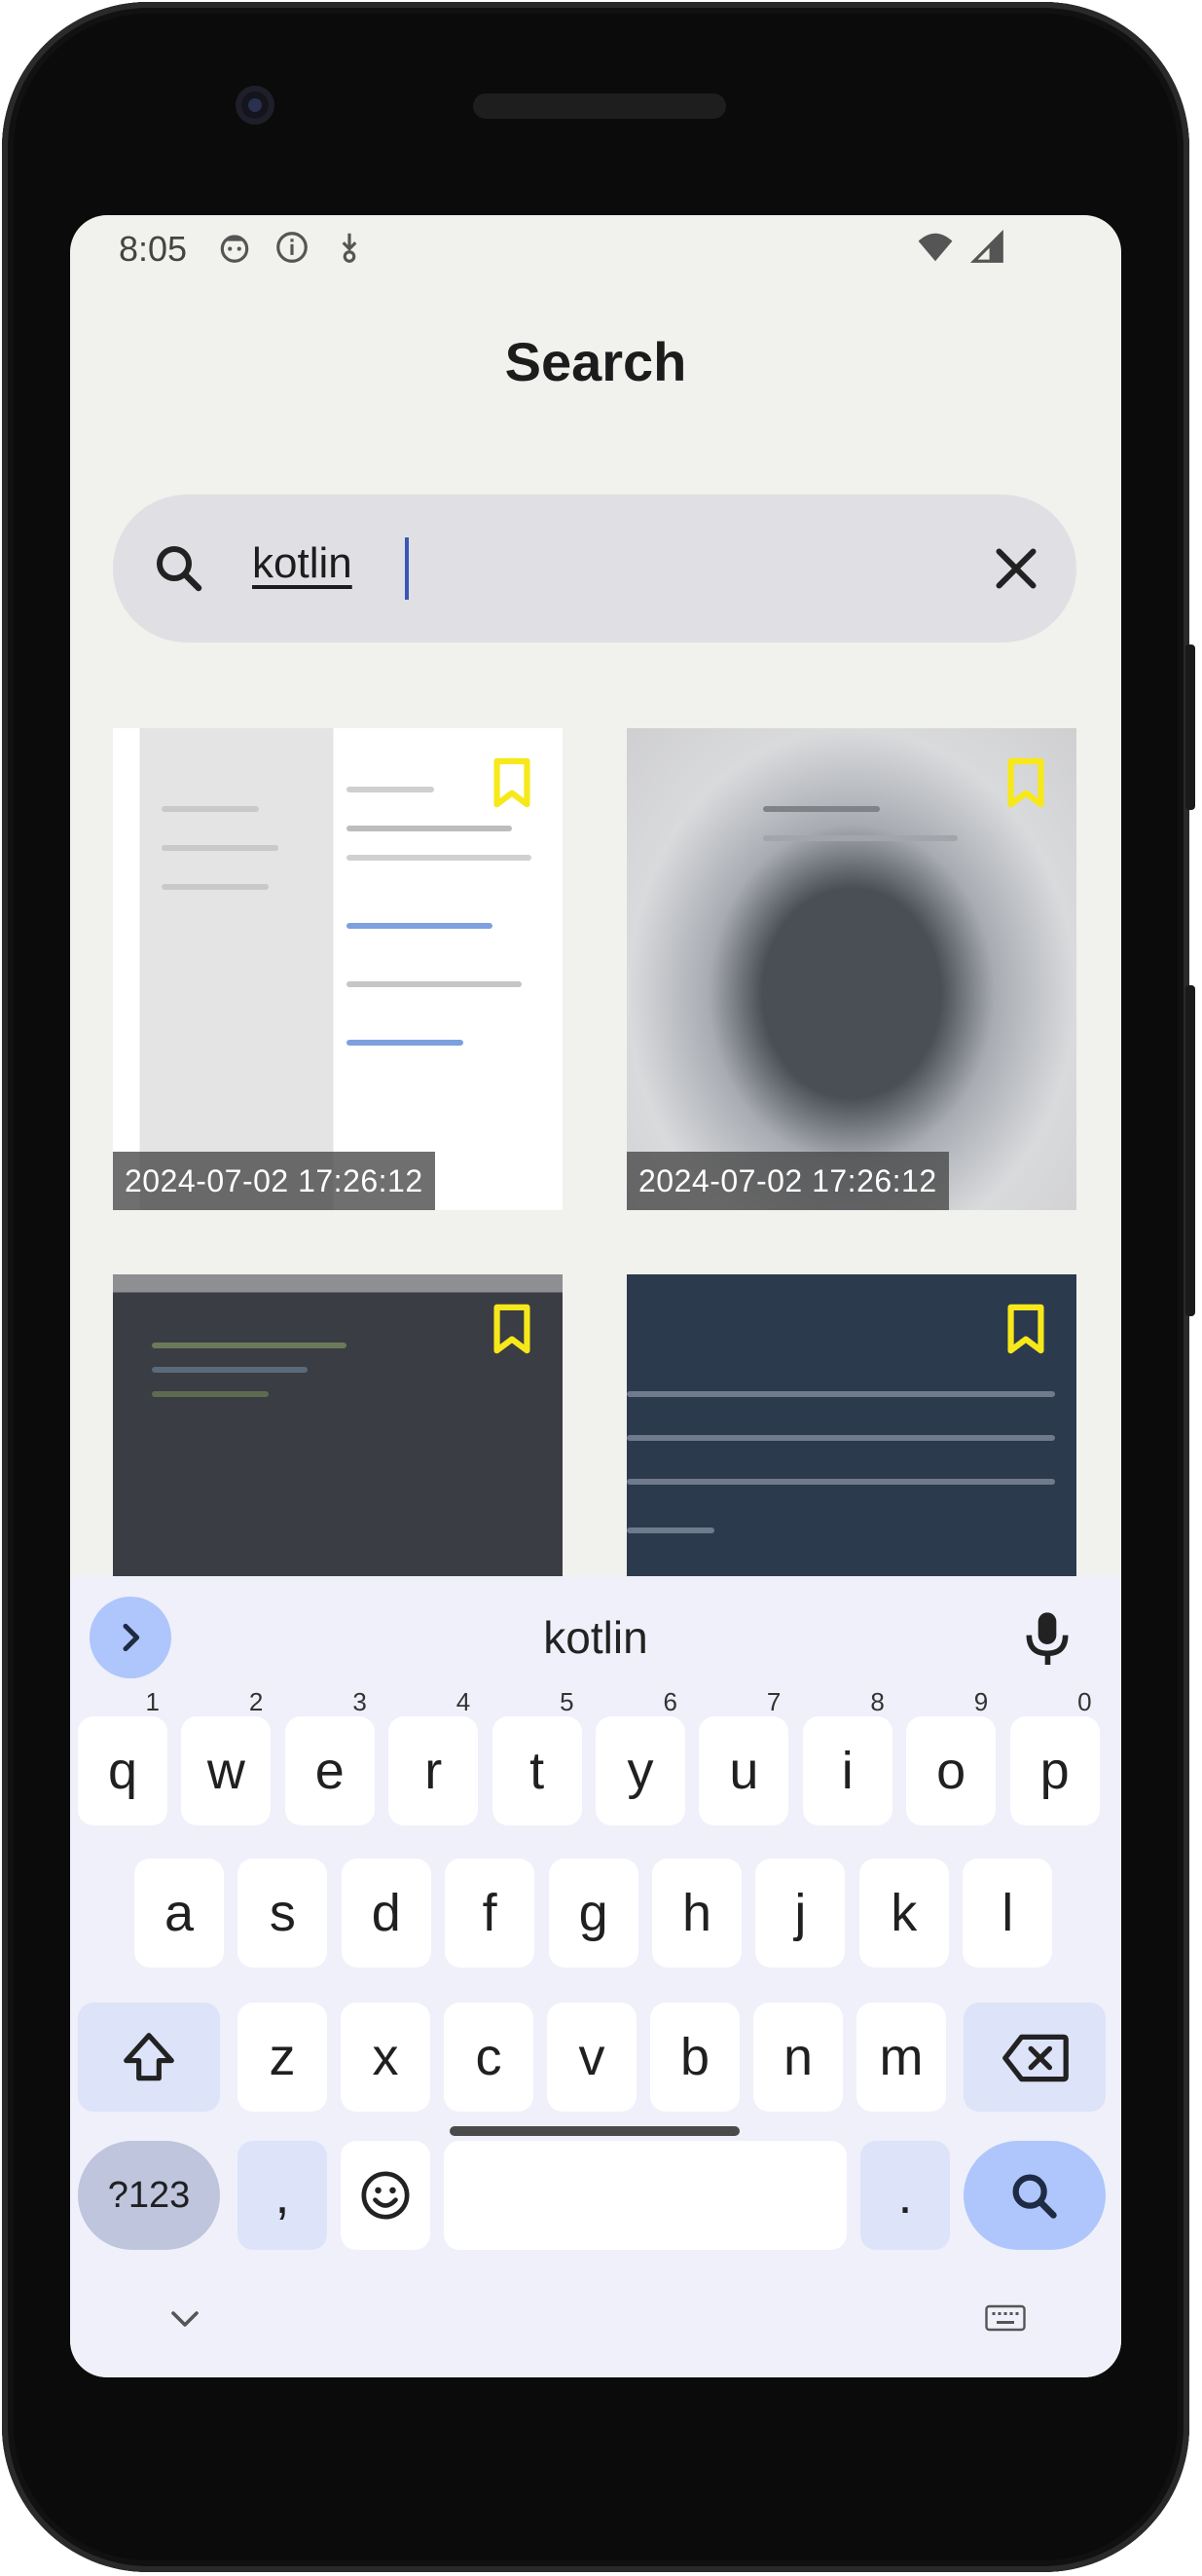 The height and width of the screenshot is (2576, 1202). Describe the element at coordinates (594, 569) in the screenshot. I see `search-bar: kotlin` at that location.